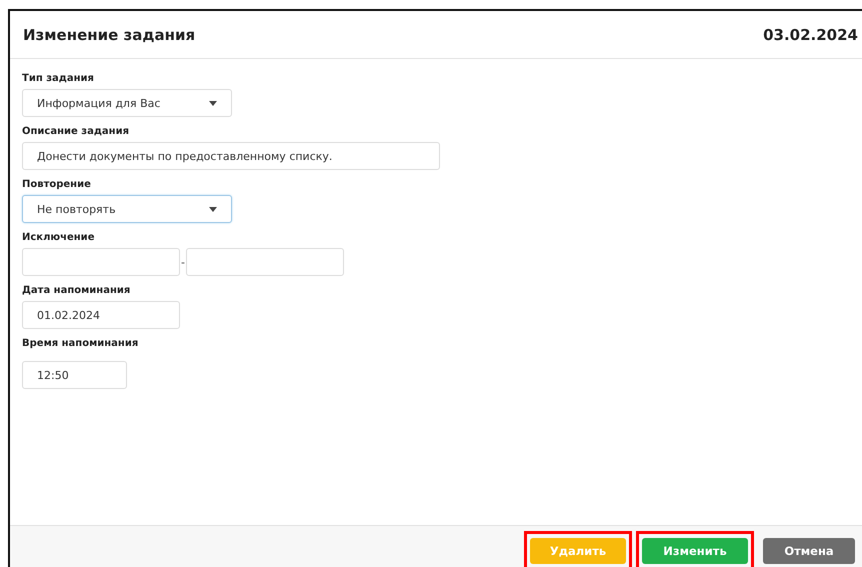 Image resolution: width=862 pixels, height=567 pixels. I want to click on field-label: Время напоминания, so click(80, 343).